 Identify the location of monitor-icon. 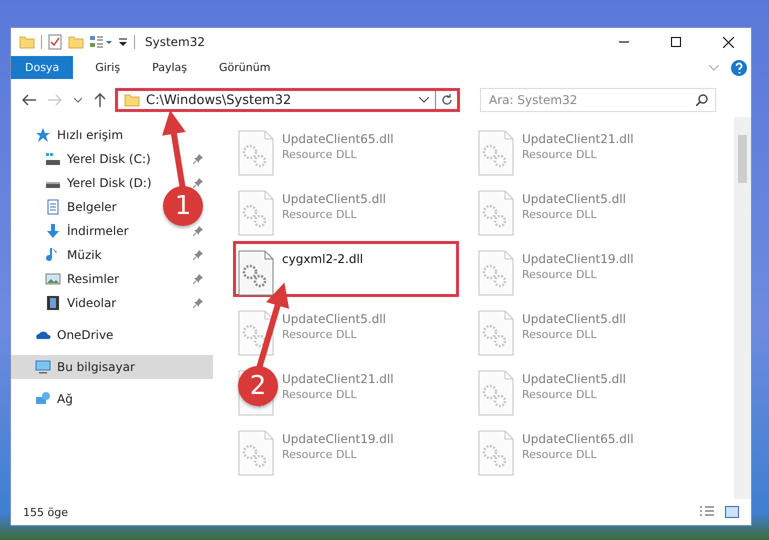
(43, 367).